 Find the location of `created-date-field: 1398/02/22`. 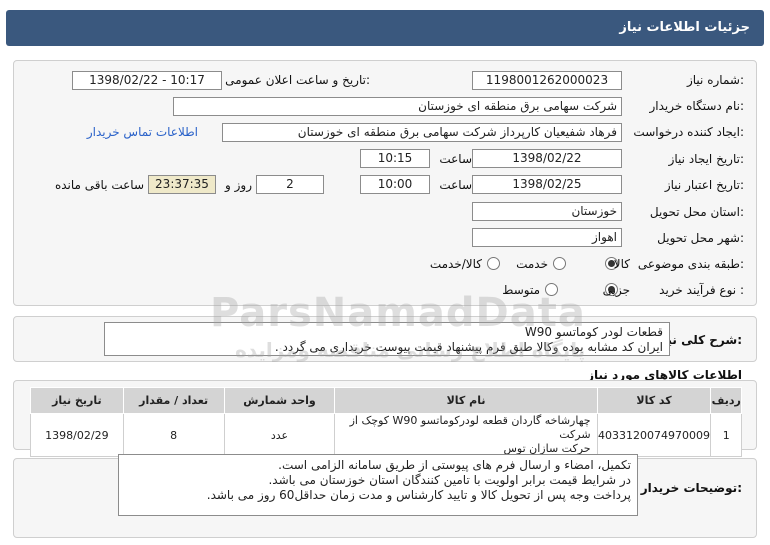

created-date-field: 1398/02/22 is located at coordinates (547, 158).